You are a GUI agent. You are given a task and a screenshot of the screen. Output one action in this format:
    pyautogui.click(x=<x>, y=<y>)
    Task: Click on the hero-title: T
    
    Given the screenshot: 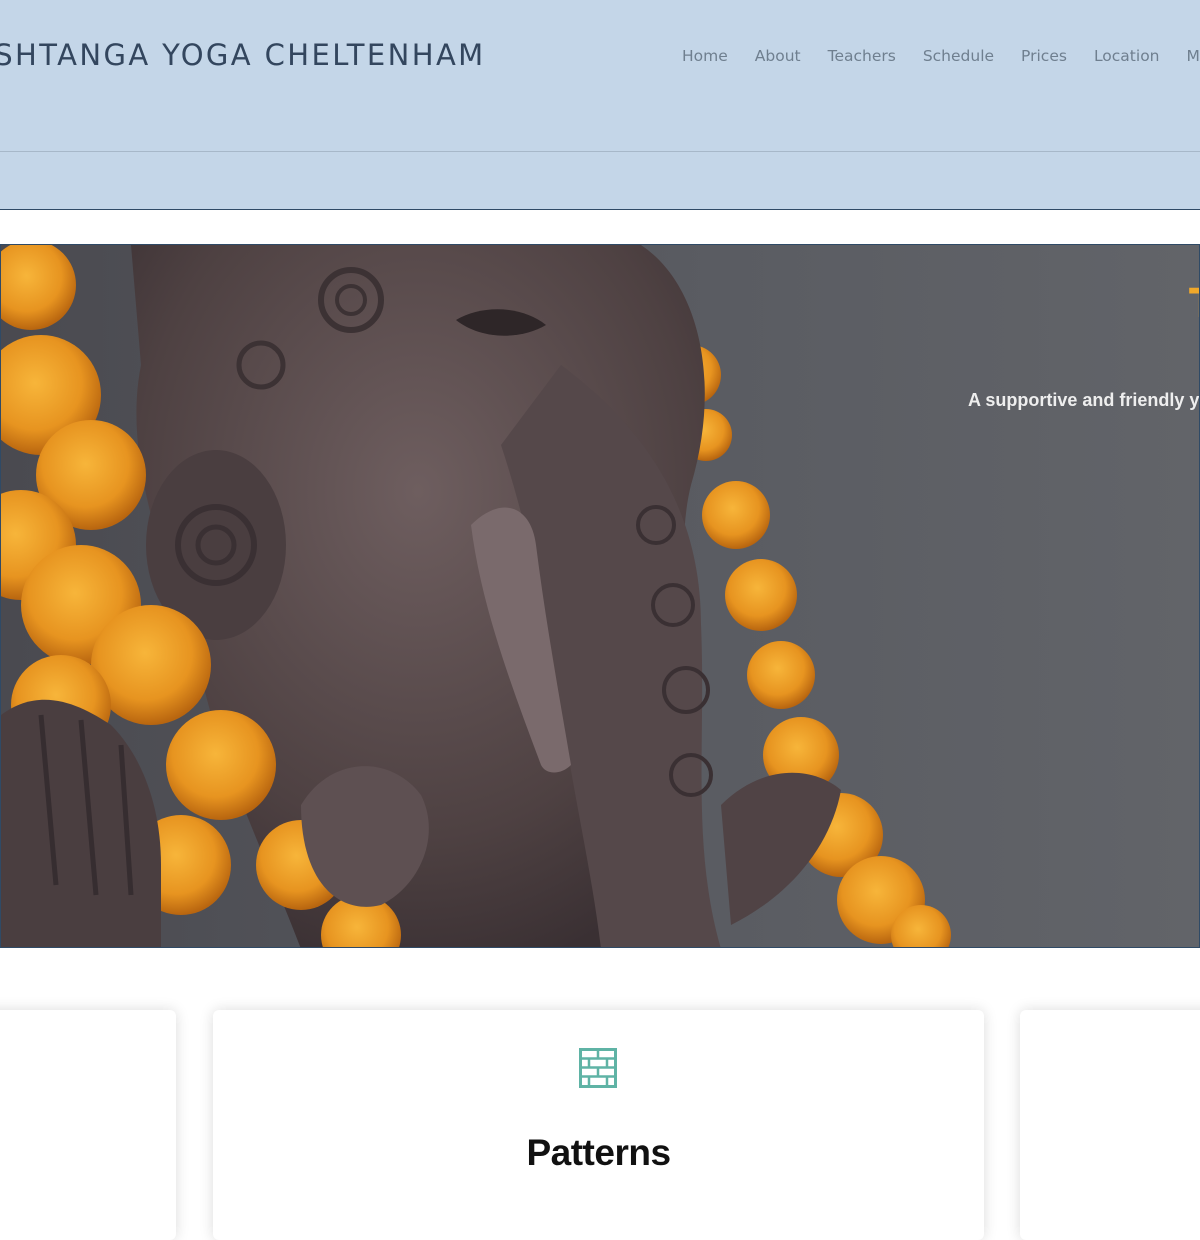 What is the action you would take?
    pyautogui.click(x=1194, y=304)
    